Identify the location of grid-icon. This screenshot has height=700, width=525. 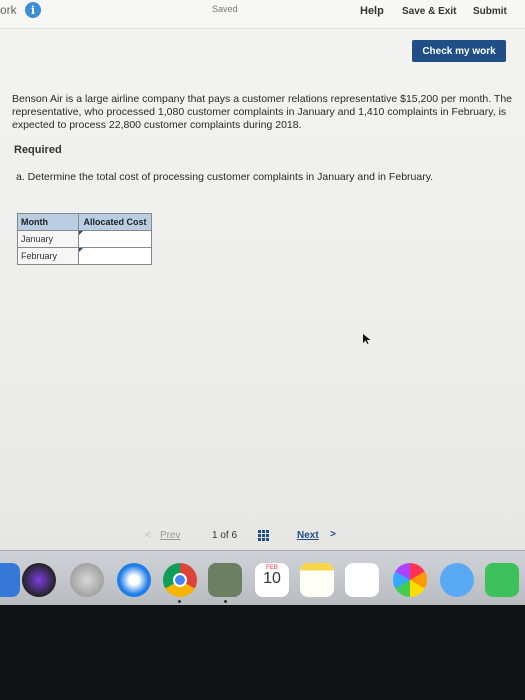
(263, 535).